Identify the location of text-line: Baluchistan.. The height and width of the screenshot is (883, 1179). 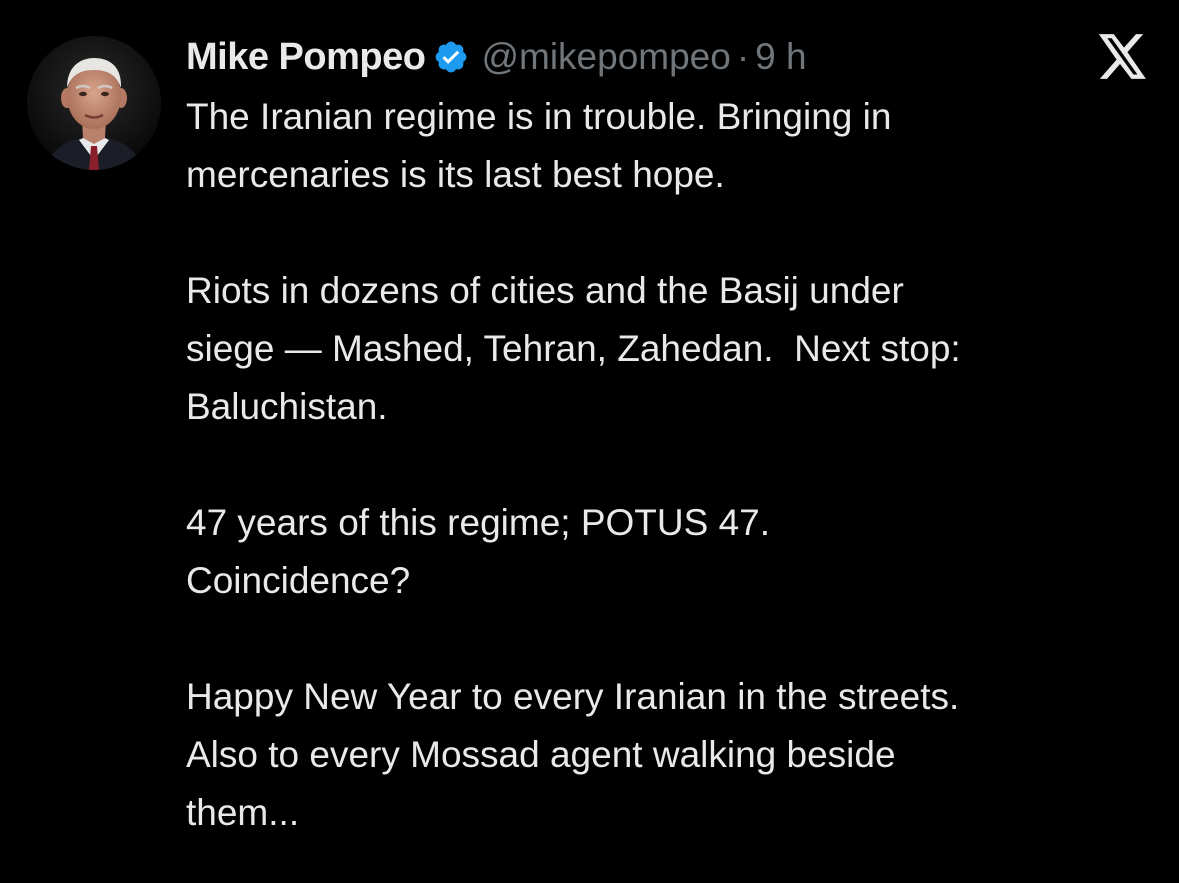
(287, 406).